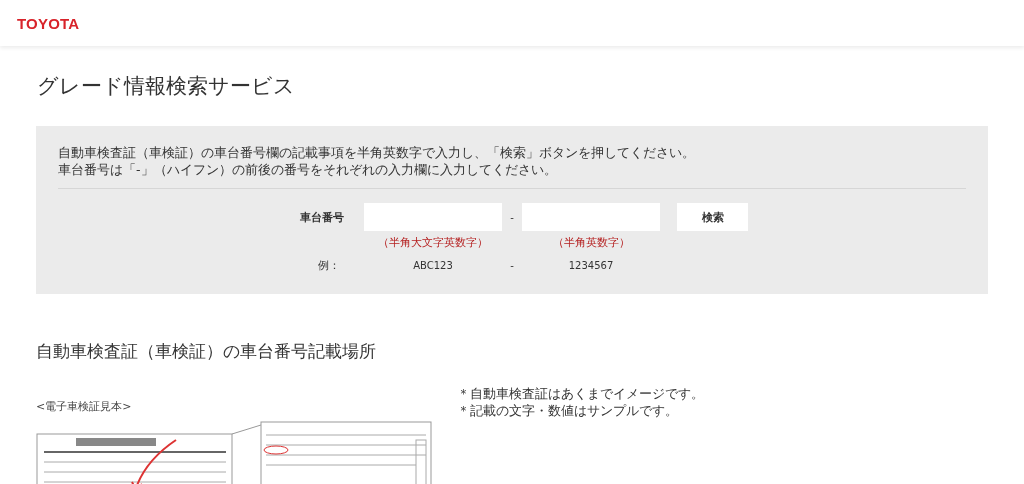  I want to click on instruction-text: 自動車検査証（車検証）の車台番号欄の記載事項を半角英数字で入力し、「検索」ボタンを押してください。, so click(377, 152).